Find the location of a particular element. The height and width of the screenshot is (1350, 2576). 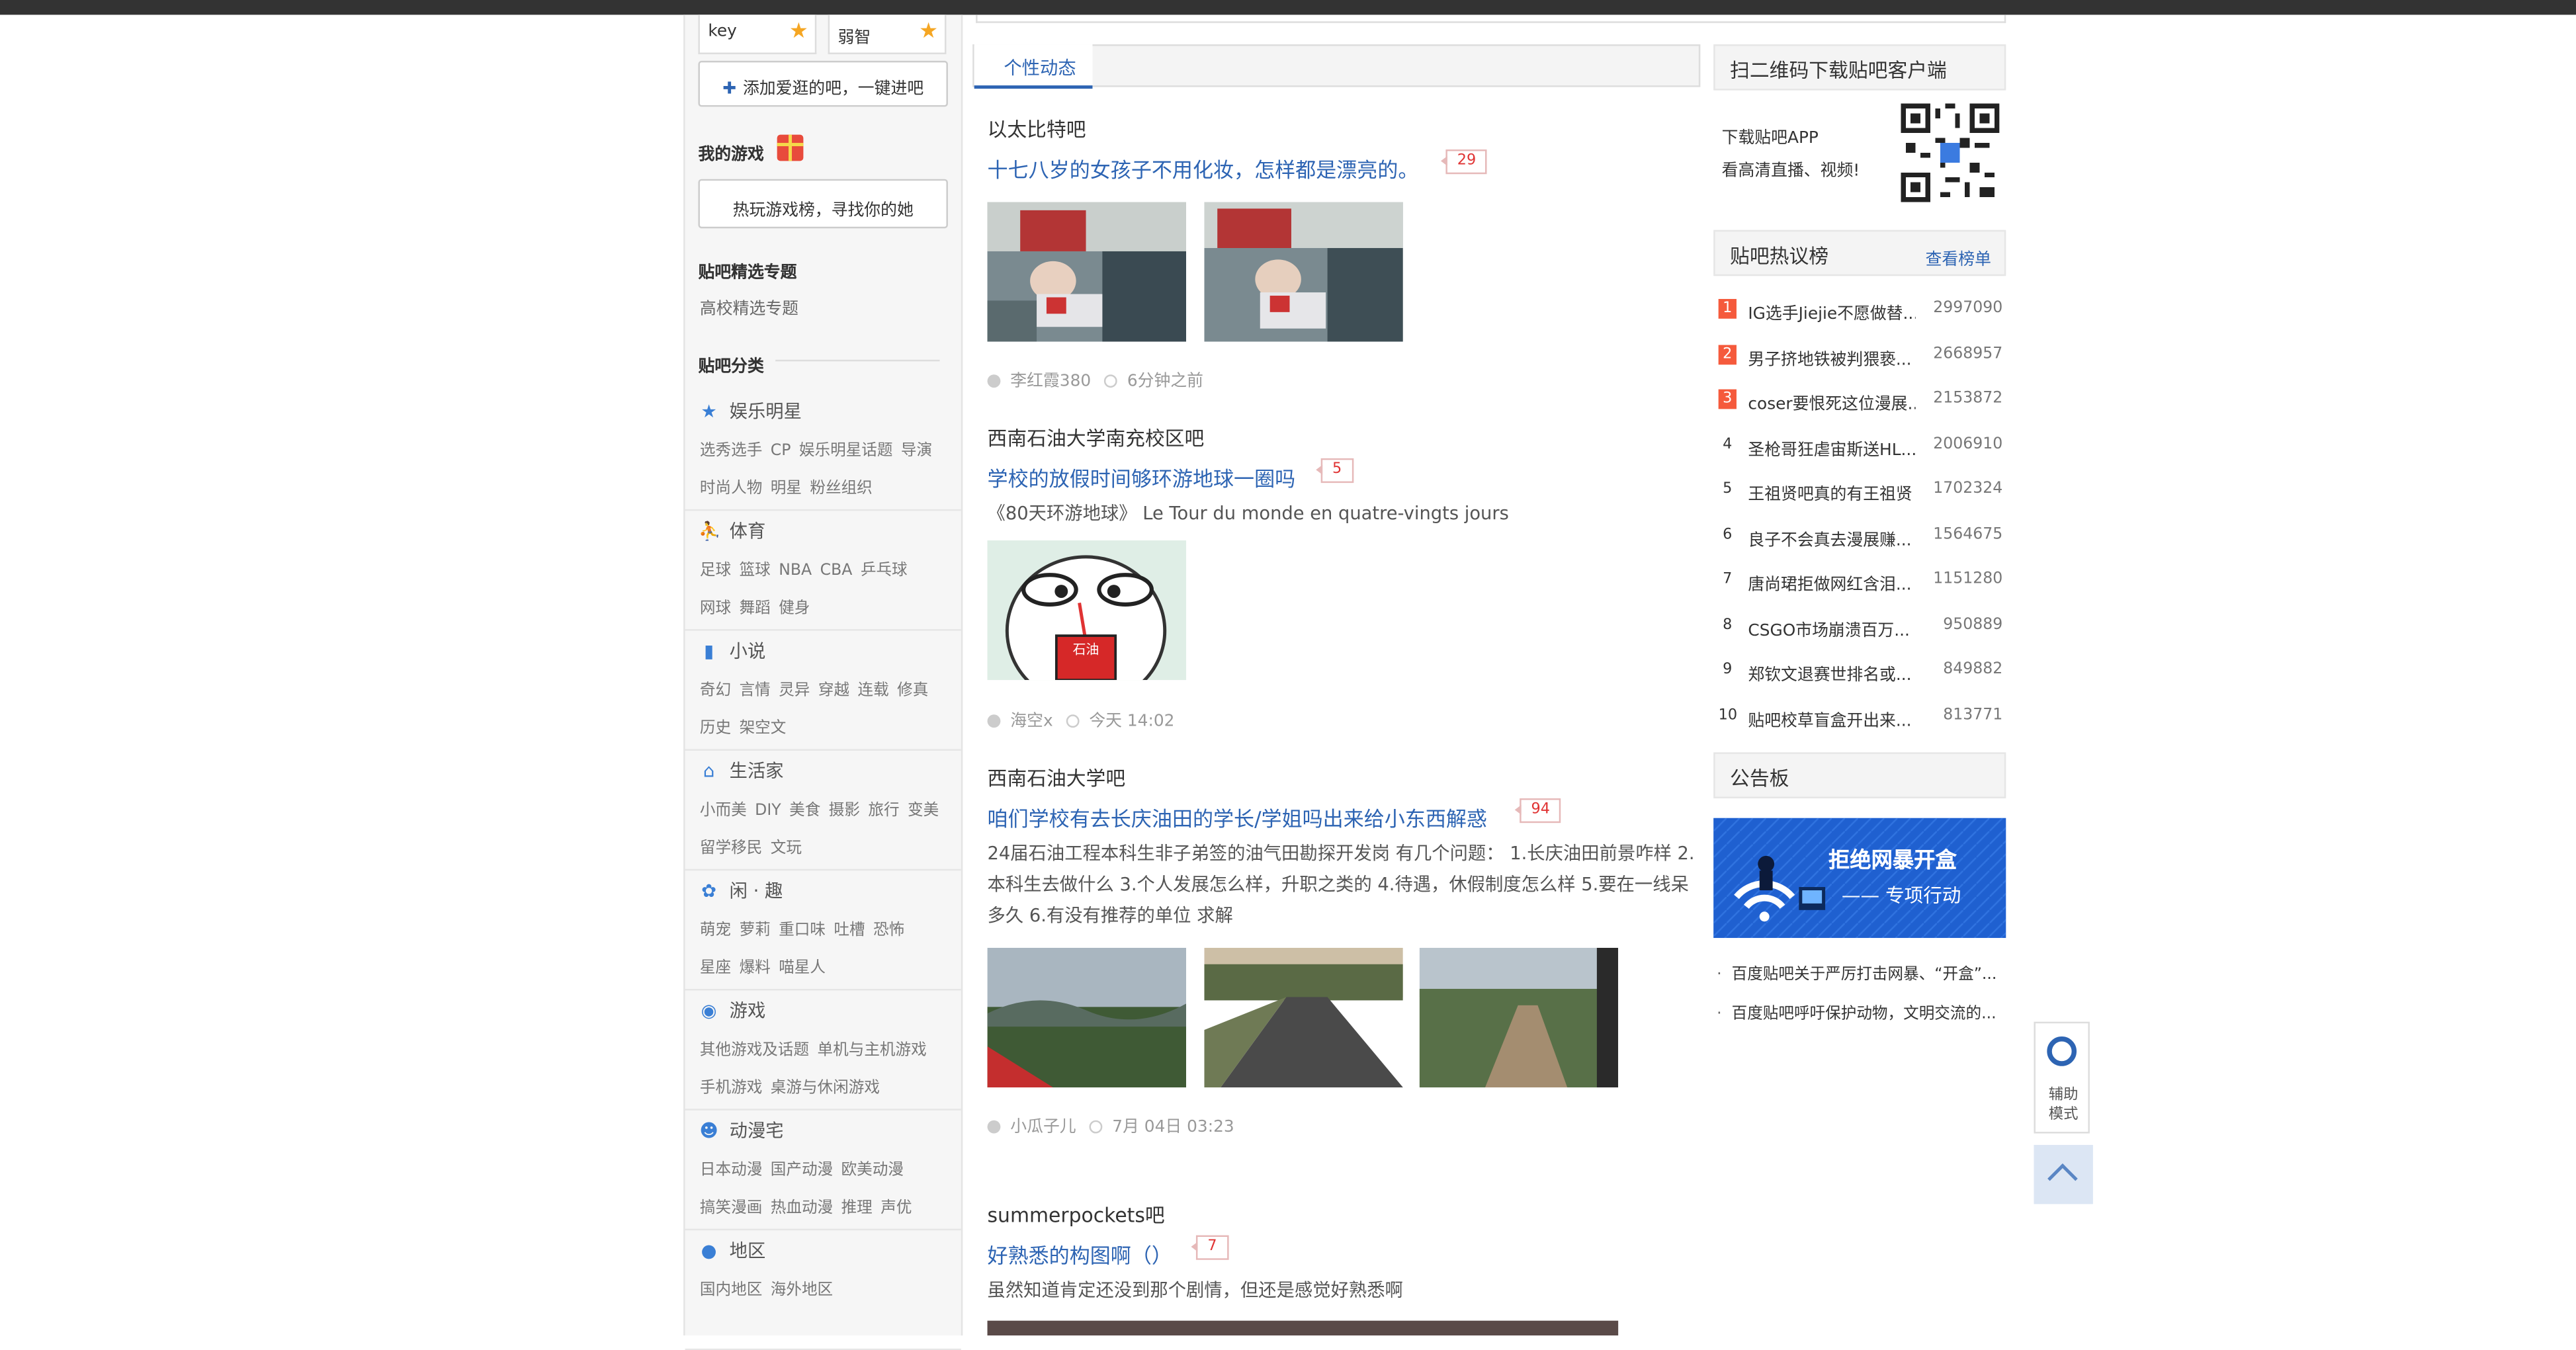

tab-personal-feed: 个性动态 is located at coordinates (1033, 66).